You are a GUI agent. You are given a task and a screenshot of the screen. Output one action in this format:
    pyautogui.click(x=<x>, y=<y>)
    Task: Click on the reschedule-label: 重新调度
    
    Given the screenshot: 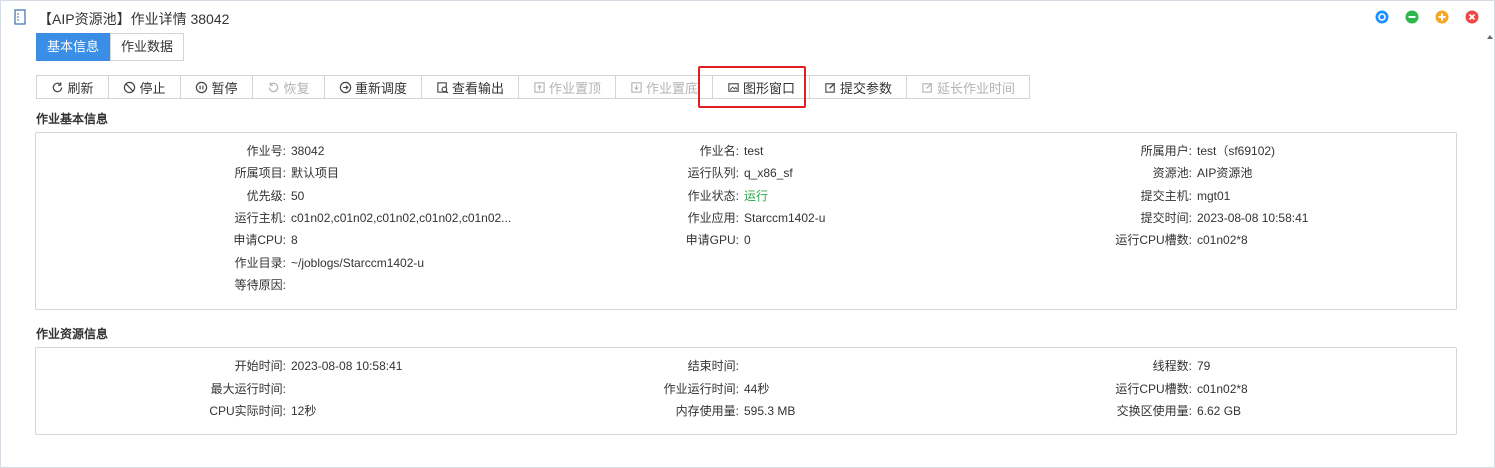 What is the action you would take?
    pyautogui.click(x=380, y=88)
    